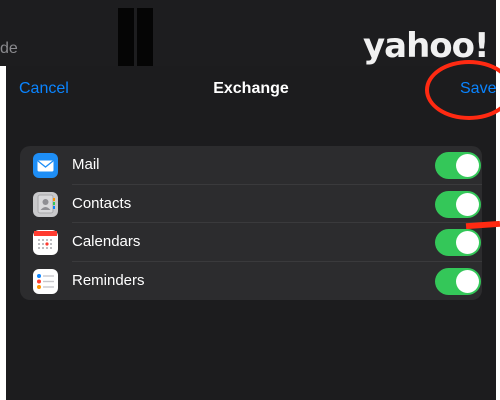 The image size is (500, 400). What do you see at coordinates (86, 164) in the screenshot?
I see `mail-label: Mail` at bounding box center [86, 164].